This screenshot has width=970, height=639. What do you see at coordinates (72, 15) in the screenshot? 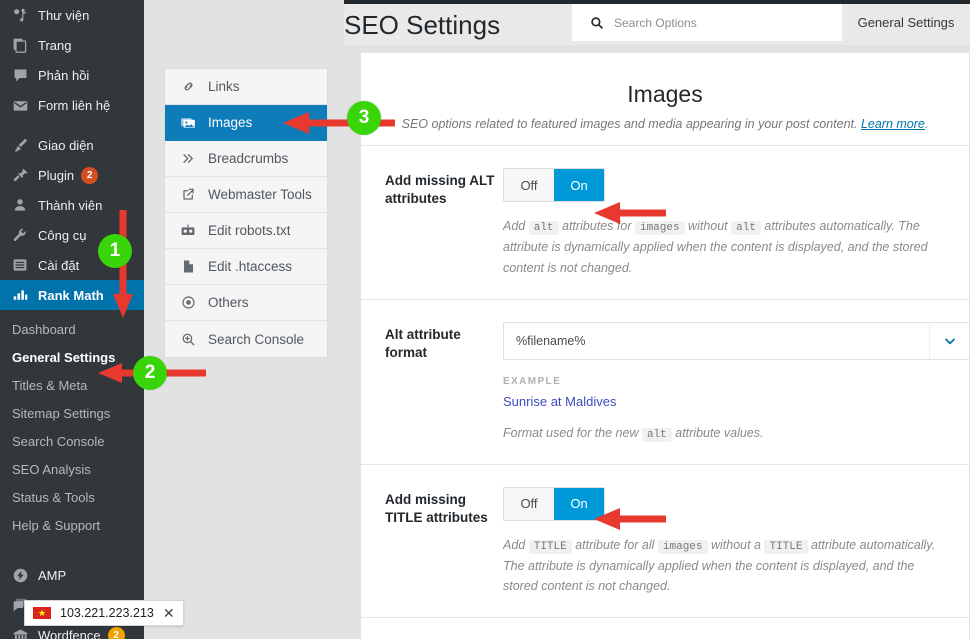
I see `sidebar-item-media: Thư viện` at bounding box center [72, 15].